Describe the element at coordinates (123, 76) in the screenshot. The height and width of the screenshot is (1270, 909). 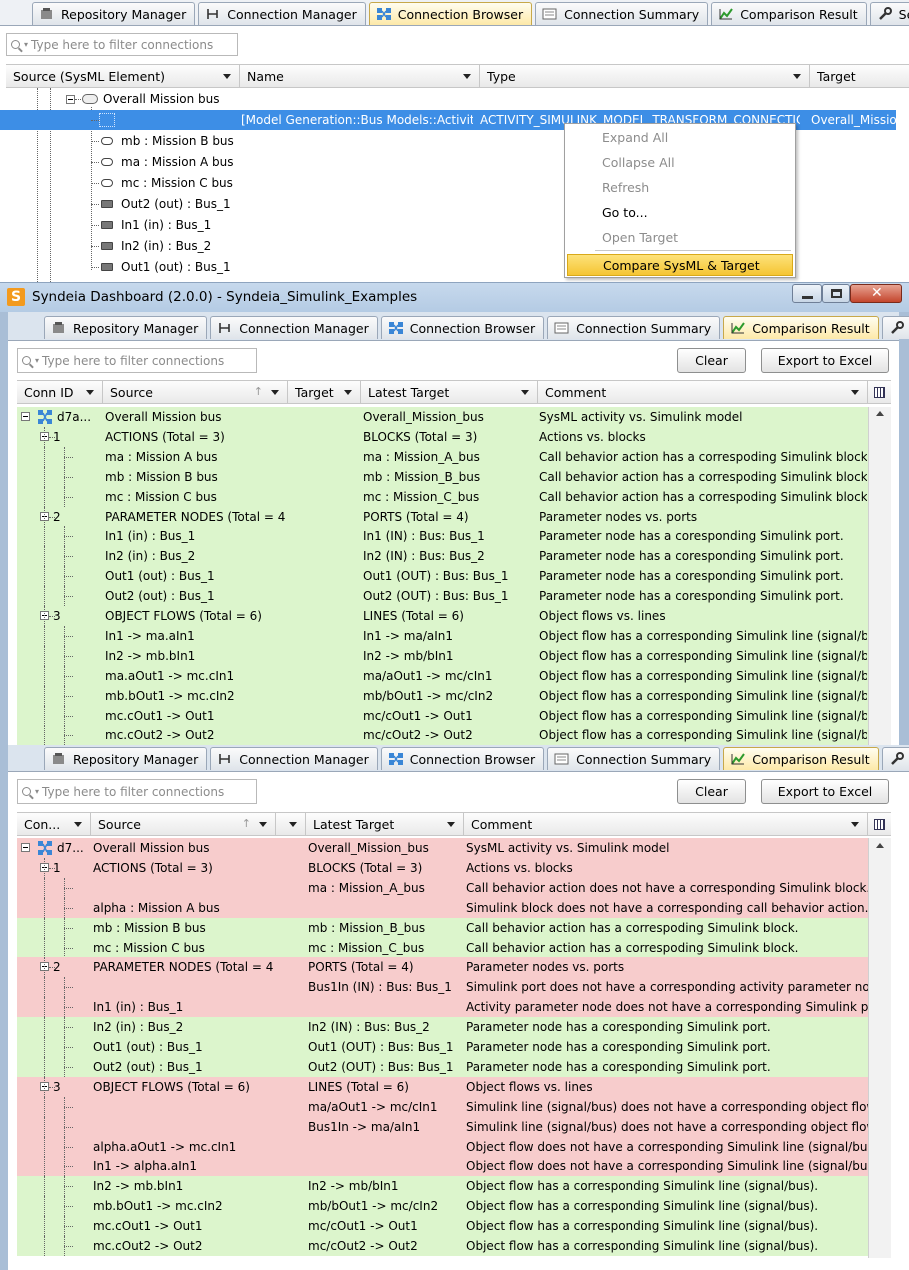
I see `column-header-source: Source (SysML Element)` at that location.